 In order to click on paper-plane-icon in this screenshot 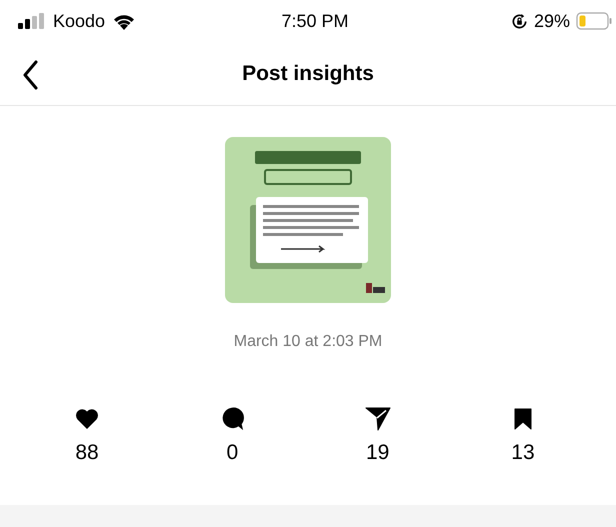, I will do `click(377, 419)`.